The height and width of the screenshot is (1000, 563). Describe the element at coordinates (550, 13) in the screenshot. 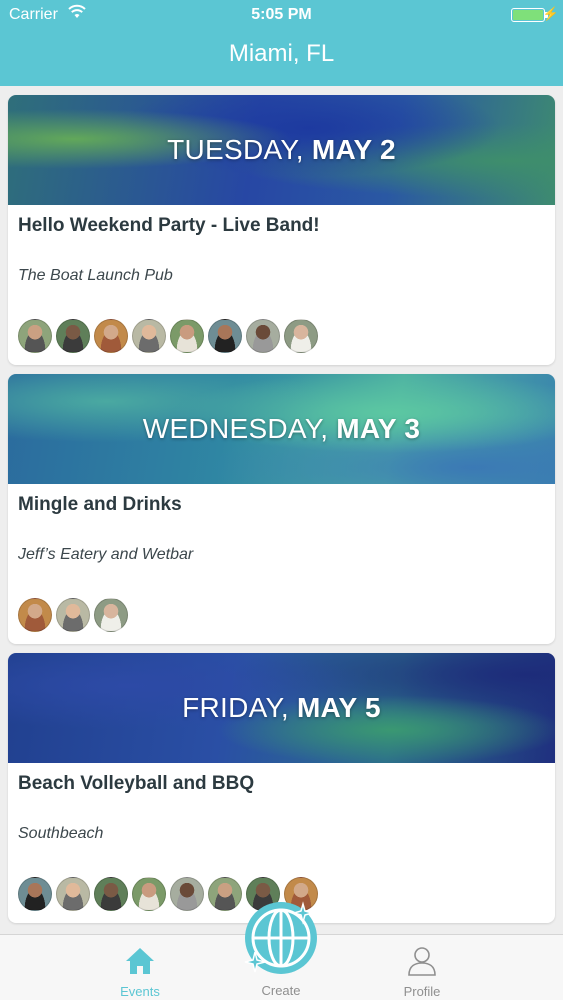

I see `charging-bolt-icon: ⚡` at that location.